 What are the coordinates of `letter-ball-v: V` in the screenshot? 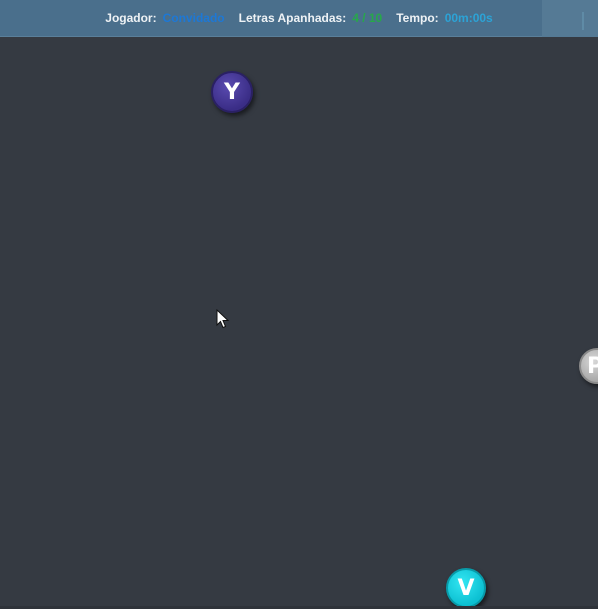 It's located at (466, 588).